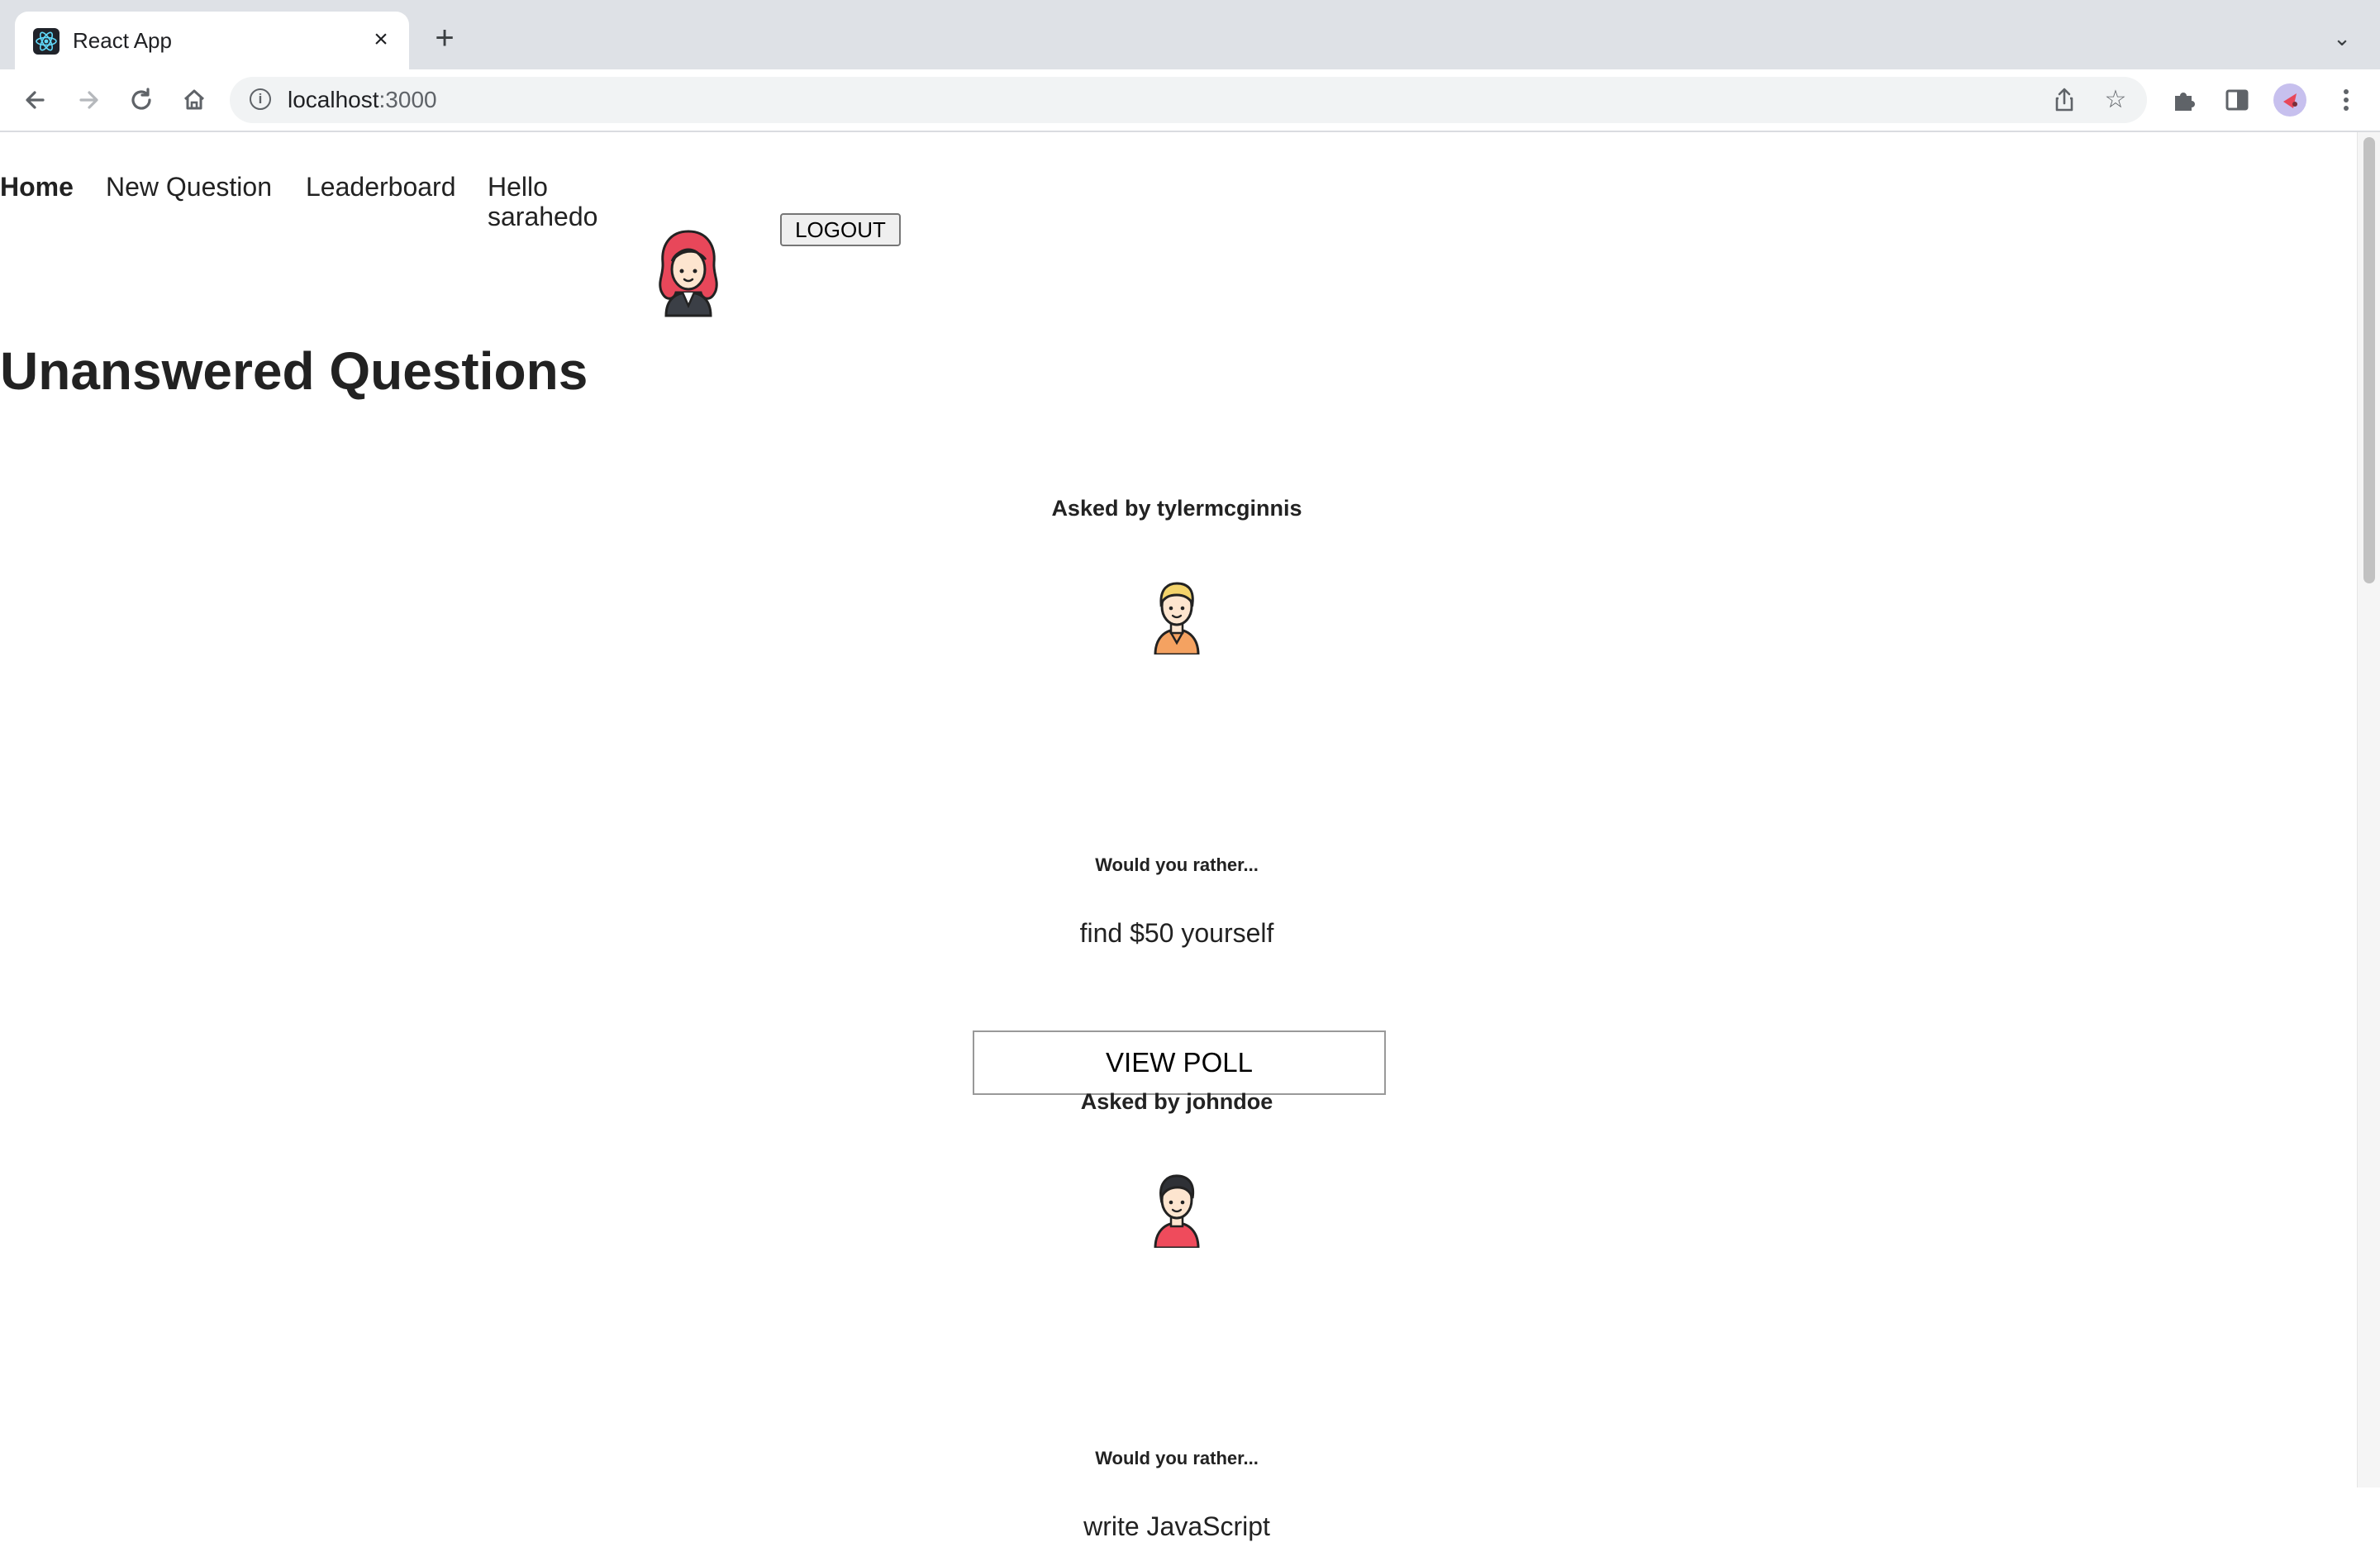 The height and width of the screenshot is (1542, 2380). I want to click on home-icon, so click(194, 100).